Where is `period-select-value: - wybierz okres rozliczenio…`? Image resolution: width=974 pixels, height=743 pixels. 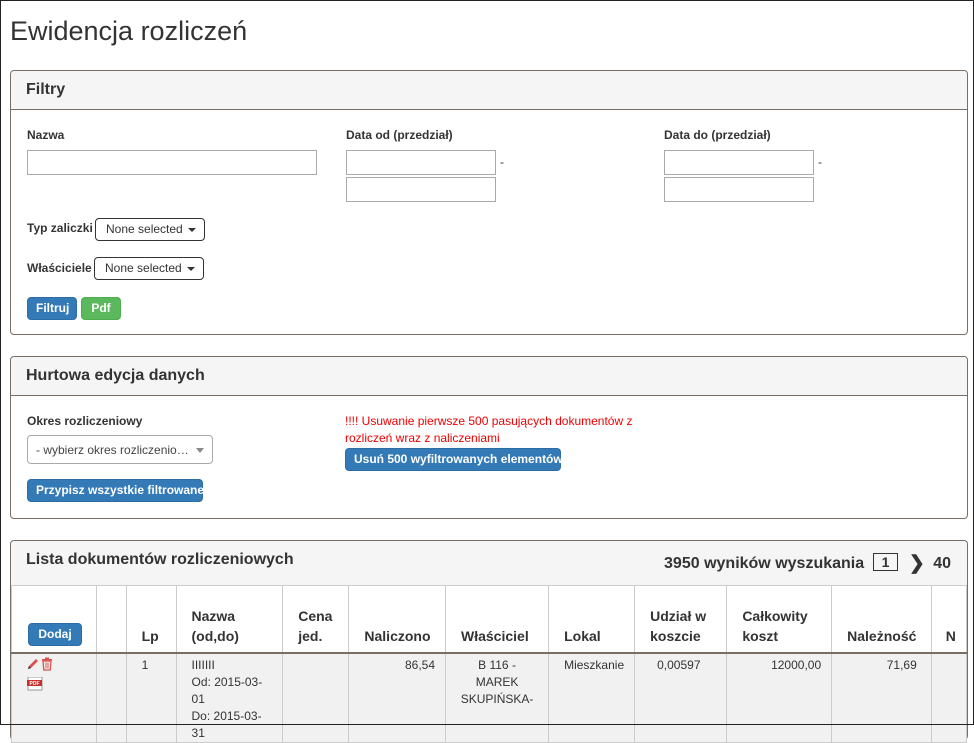 period-select-value: - wybierz okres rozliczenio… is located at coordinates (112, 450).